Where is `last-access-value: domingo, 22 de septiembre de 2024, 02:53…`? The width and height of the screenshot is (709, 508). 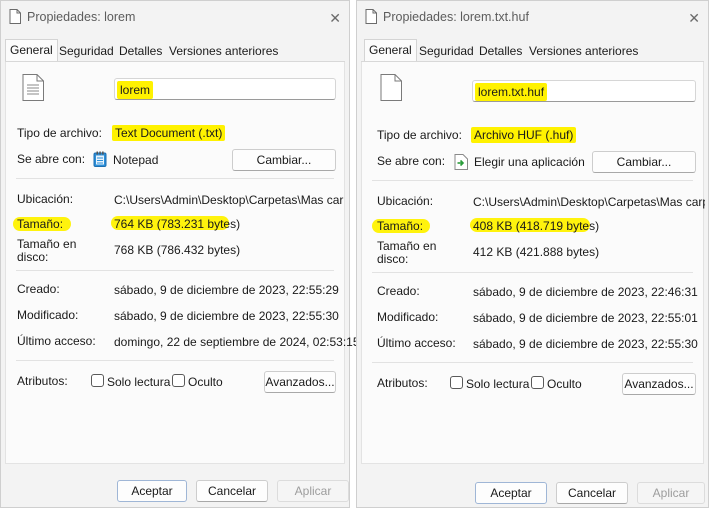
last-access-value: domingo, 22 de septiembre de 2024, 02:53… is located at coordinates (237, 342).